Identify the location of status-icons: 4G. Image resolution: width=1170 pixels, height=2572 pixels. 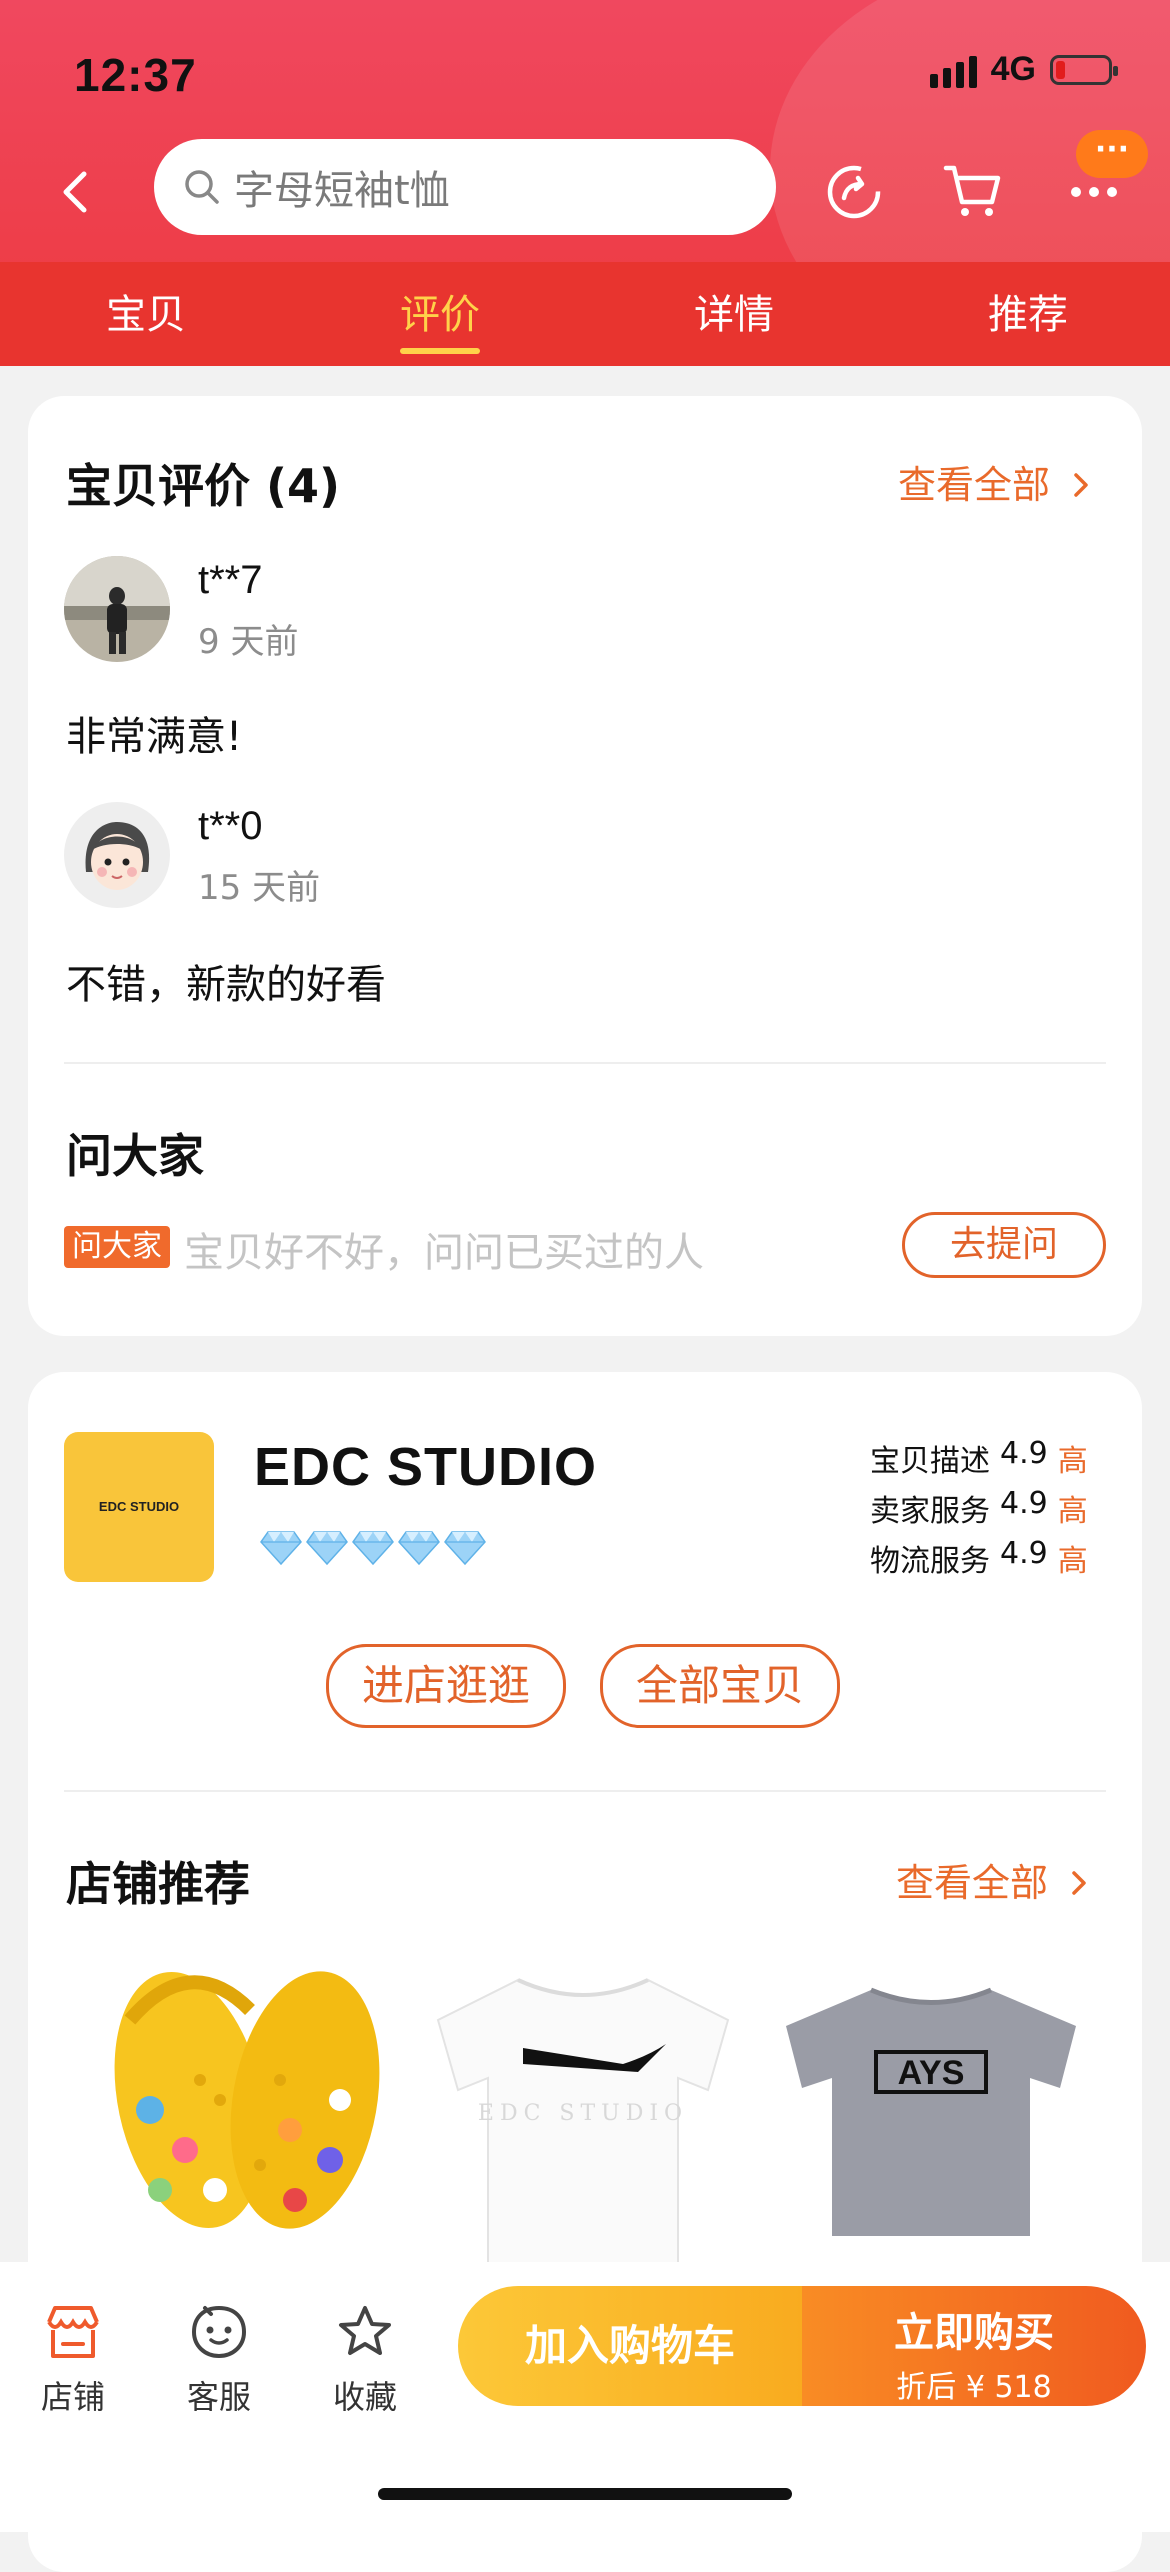
(1023, 69).